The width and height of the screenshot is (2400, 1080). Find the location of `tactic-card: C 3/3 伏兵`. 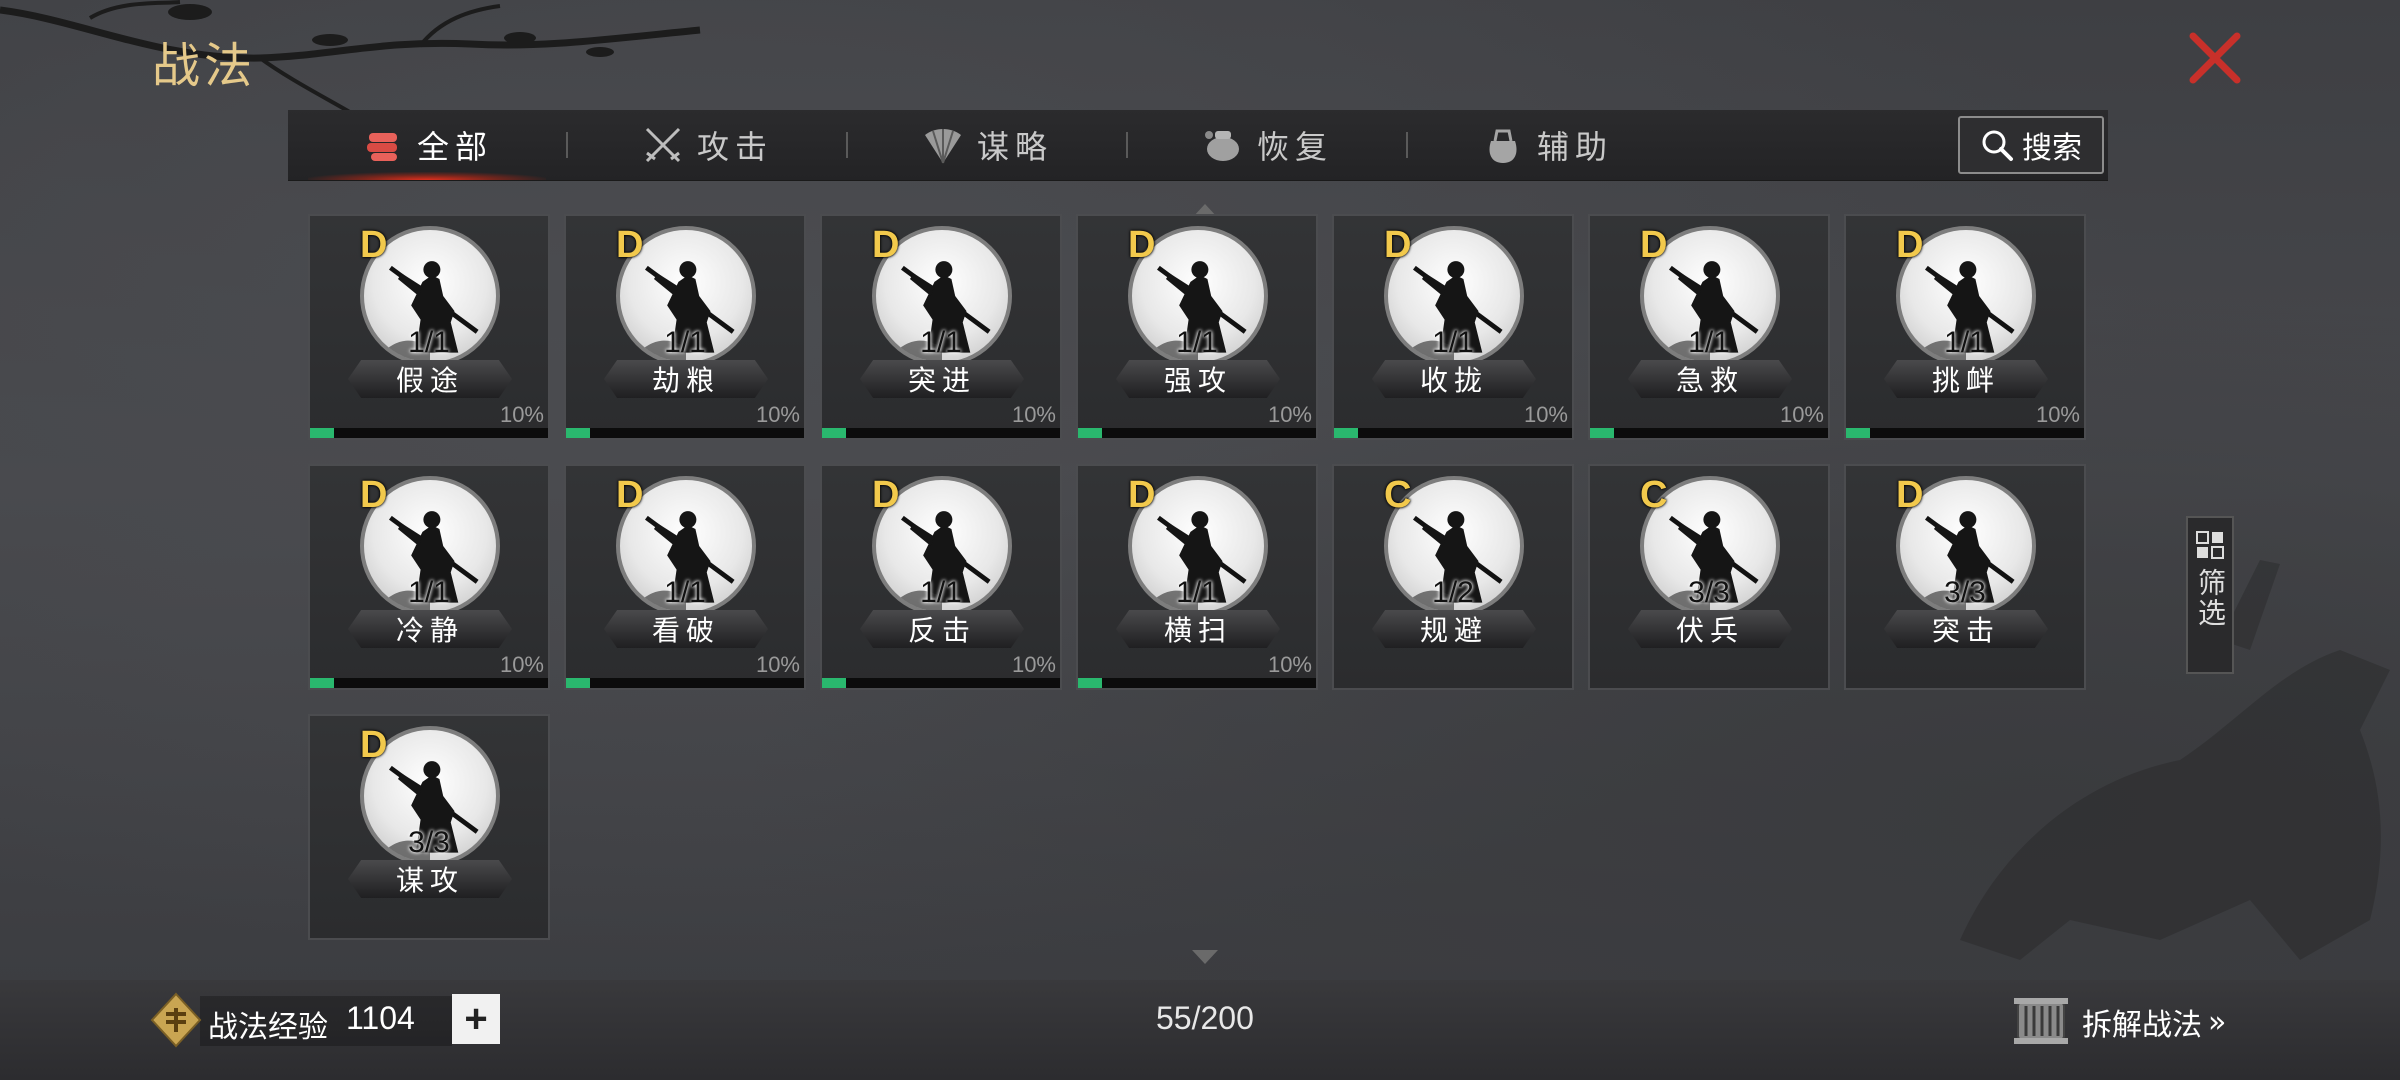

tactic-card: C 3/3 伏兵 is located at coordinates (1709, 577).